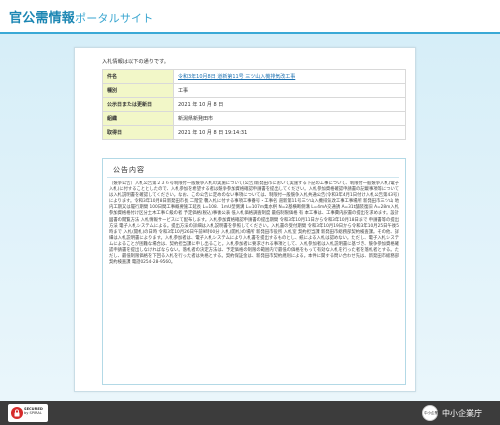  I want to click on site-header: 官公需情報ポータルサイト, so click(250, 16).